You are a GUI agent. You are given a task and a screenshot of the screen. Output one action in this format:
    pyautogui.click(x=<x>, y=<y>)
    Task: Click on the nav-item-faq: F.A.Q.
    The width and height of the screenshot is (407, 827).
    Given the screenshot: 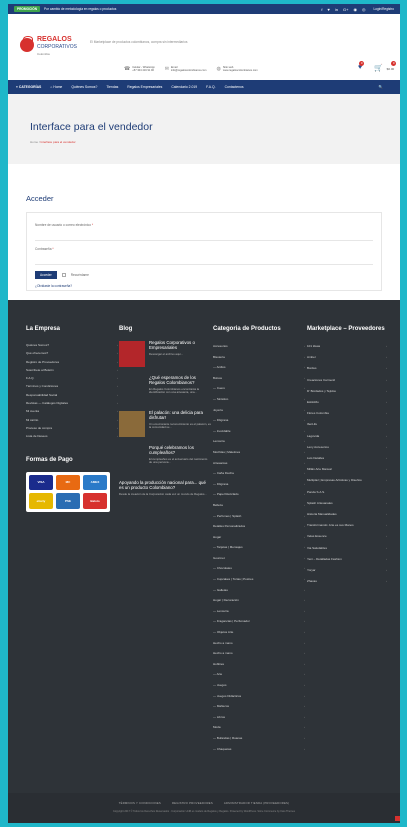 What is the action you would take?
    pyautogui.click(x=210, y=87)
    